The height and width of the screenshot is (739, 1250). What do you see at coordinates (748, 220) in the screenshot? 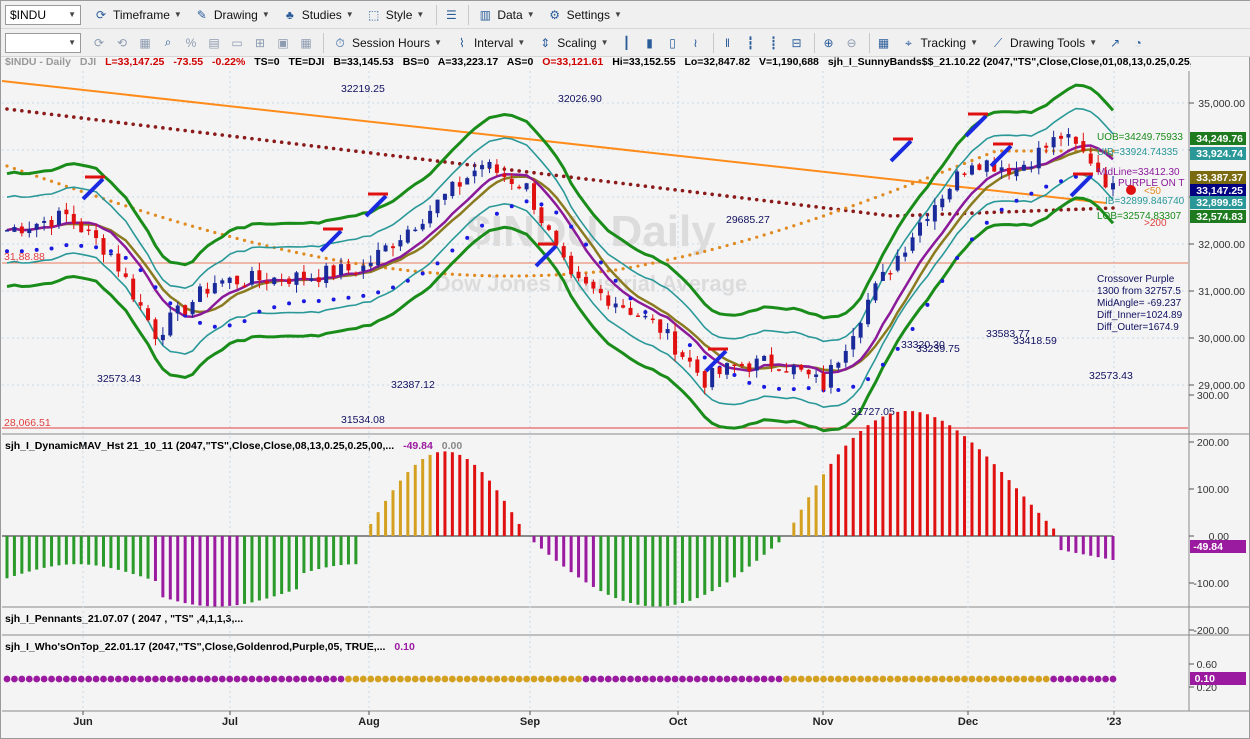
I see `peak-label: 29685.27` at bounding box center [748, 220].